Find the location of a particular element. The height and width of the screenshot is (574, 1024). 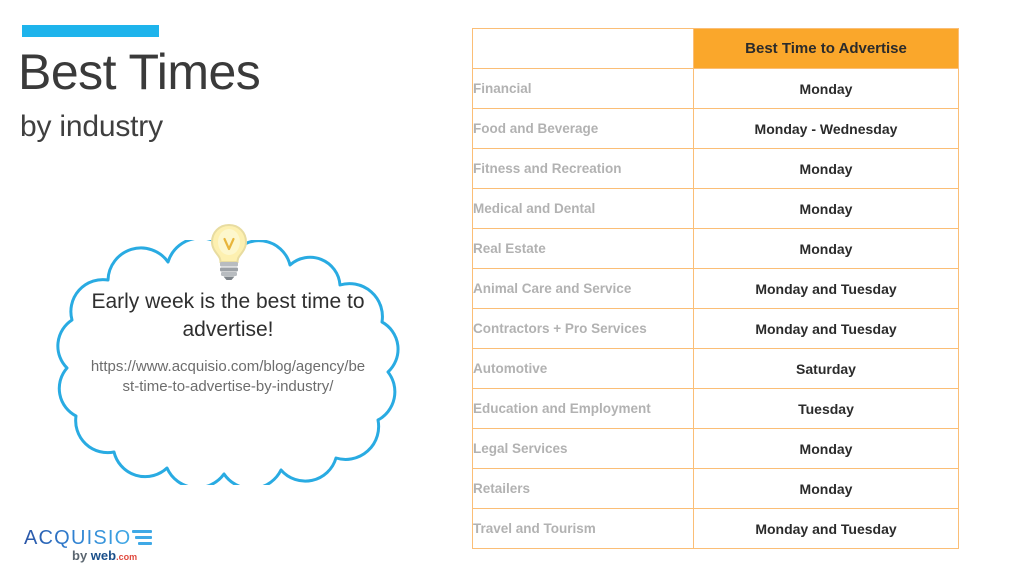

industry-cell: Food and Beverage is located at coordinates (583, 128).